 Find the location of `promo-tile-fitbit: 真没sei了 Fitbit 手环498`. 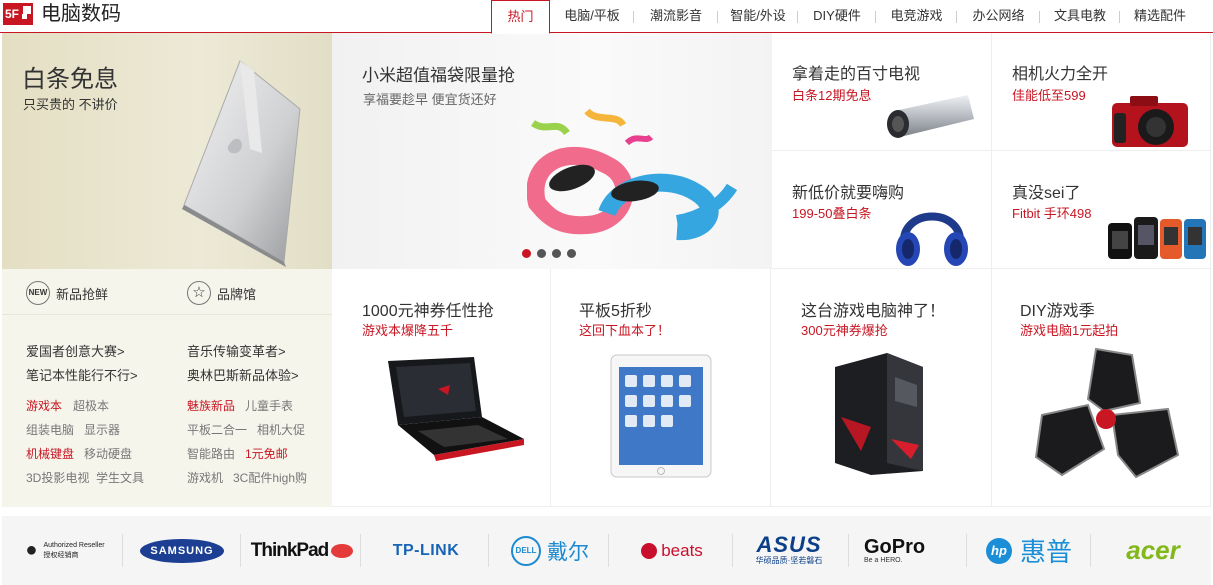

promo-tile-fitbit: 真没sei了 Fitbit 手环498 is located at coordinates (1101, 210).